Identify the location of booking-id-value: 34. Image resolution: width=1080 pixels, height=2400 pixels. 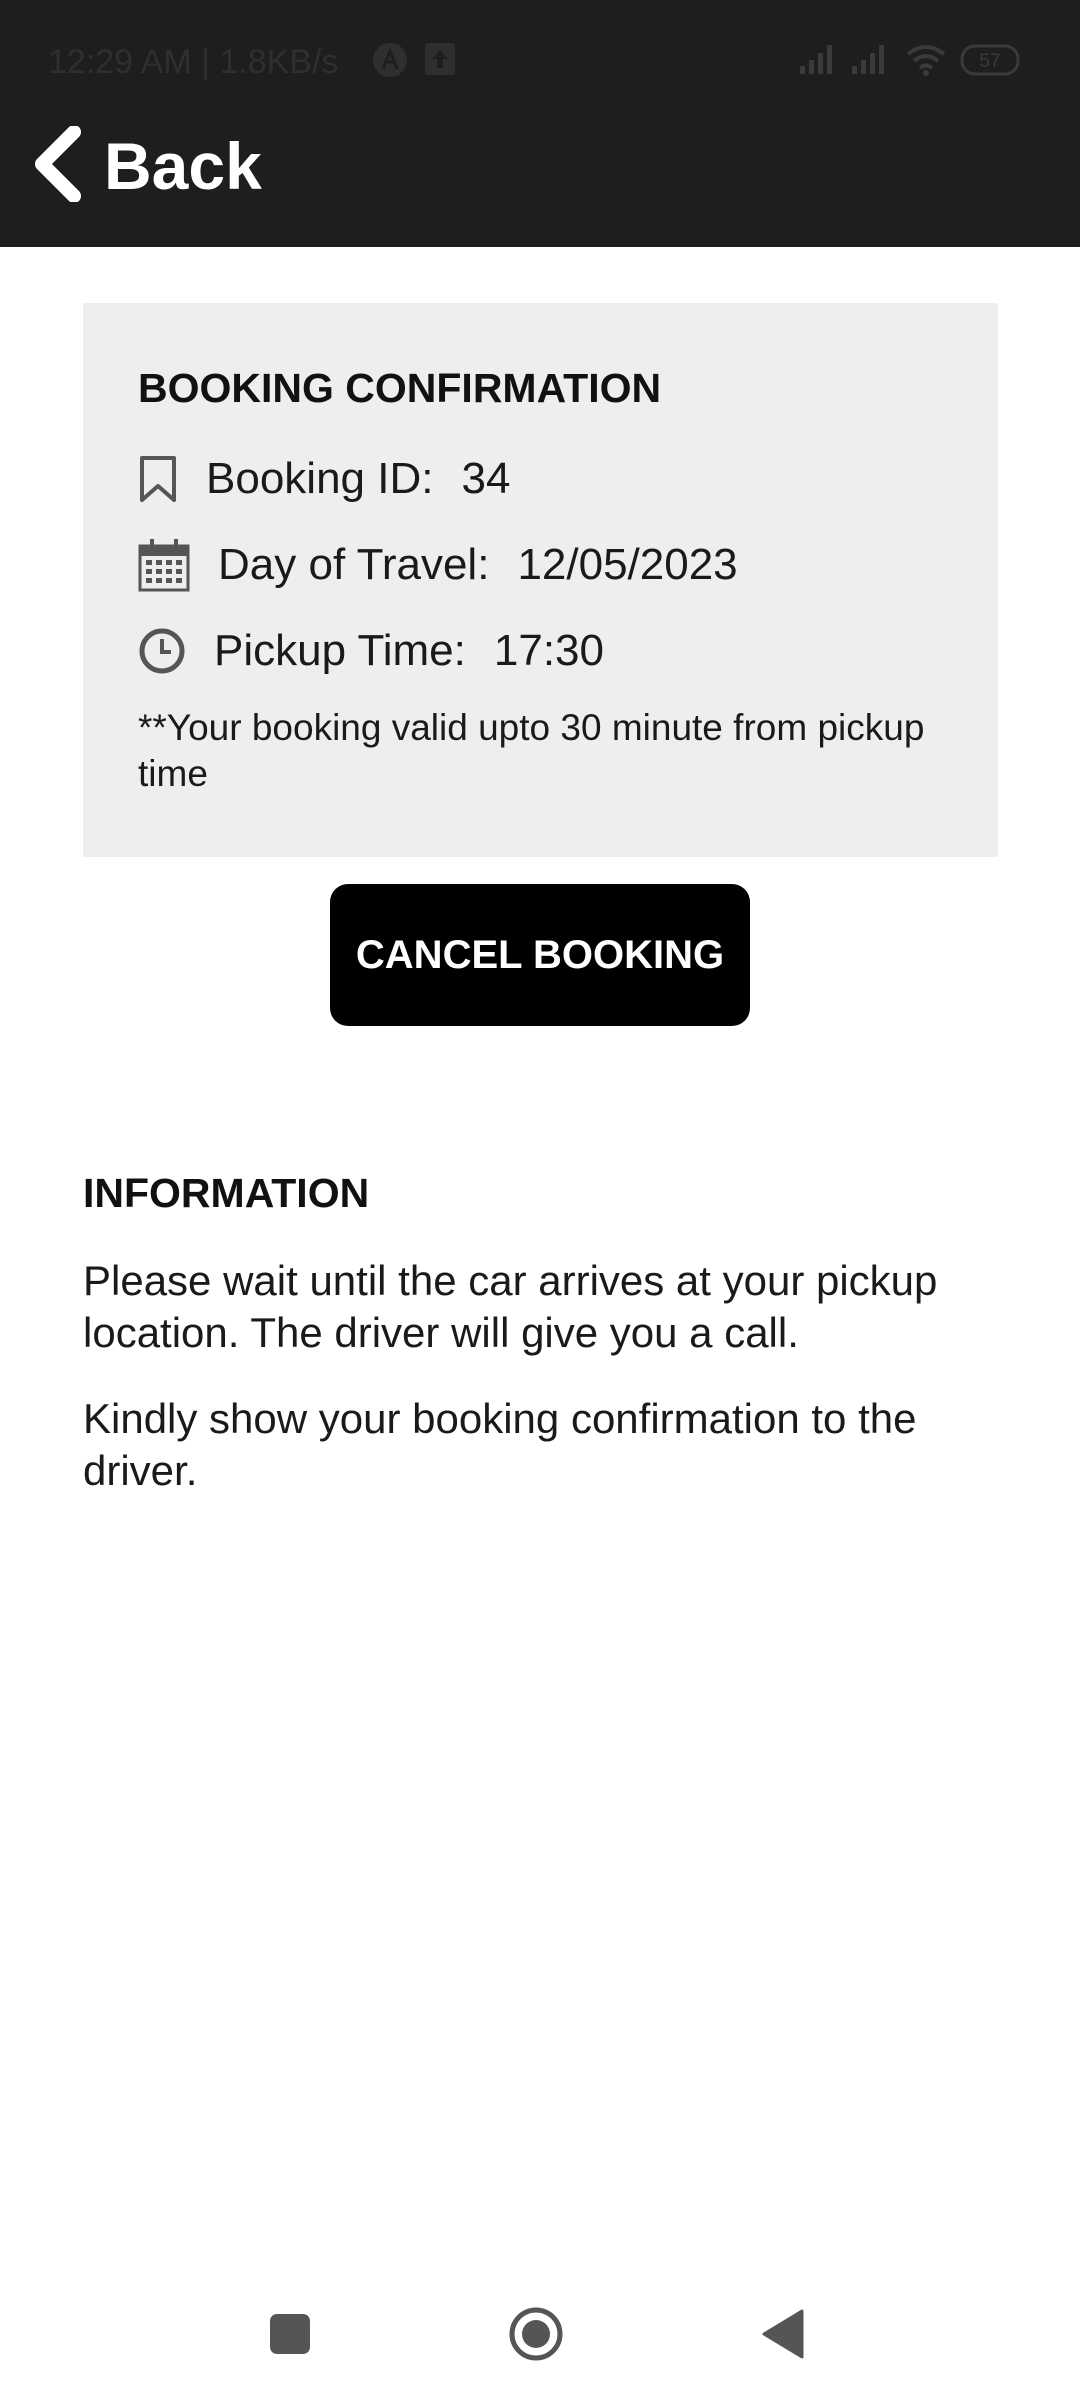
(486, 478).